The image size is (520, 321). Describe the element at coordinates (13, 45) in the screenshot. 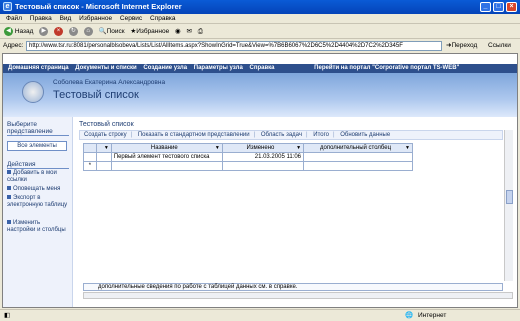

I see `address-label: Адрес:` at that location.